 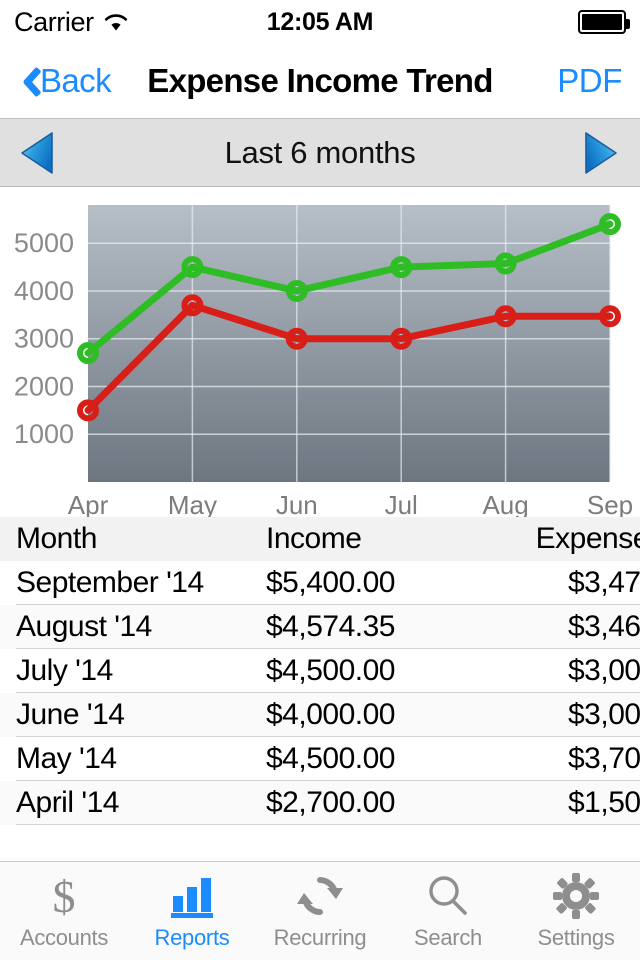 I want to click on back-button: Back, so click(x=63, y=81).